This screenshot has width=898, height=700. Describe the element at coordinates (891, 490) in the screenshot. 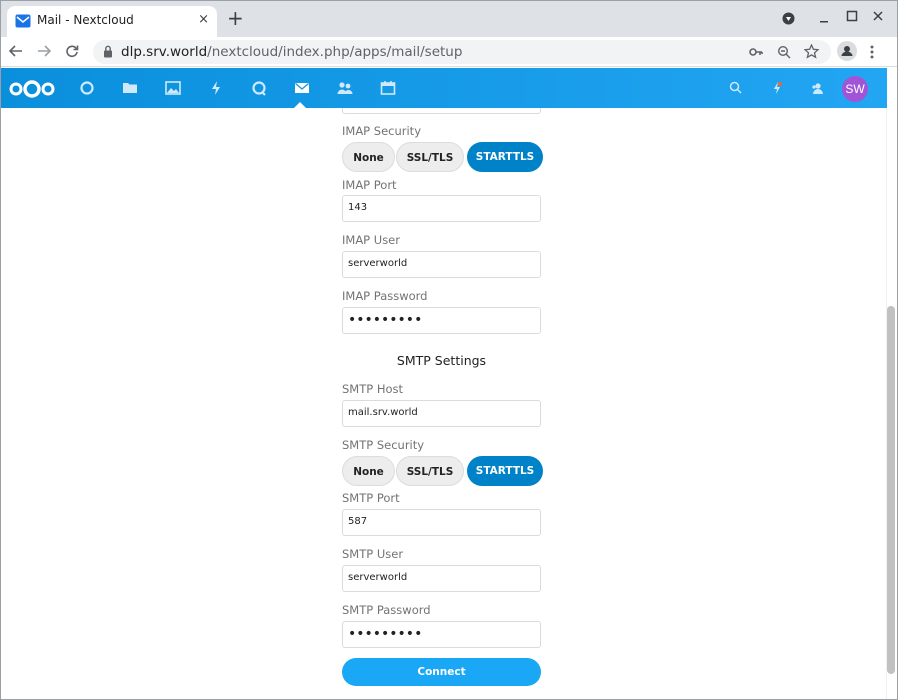

I see `scrollbar-thumb` at that location.